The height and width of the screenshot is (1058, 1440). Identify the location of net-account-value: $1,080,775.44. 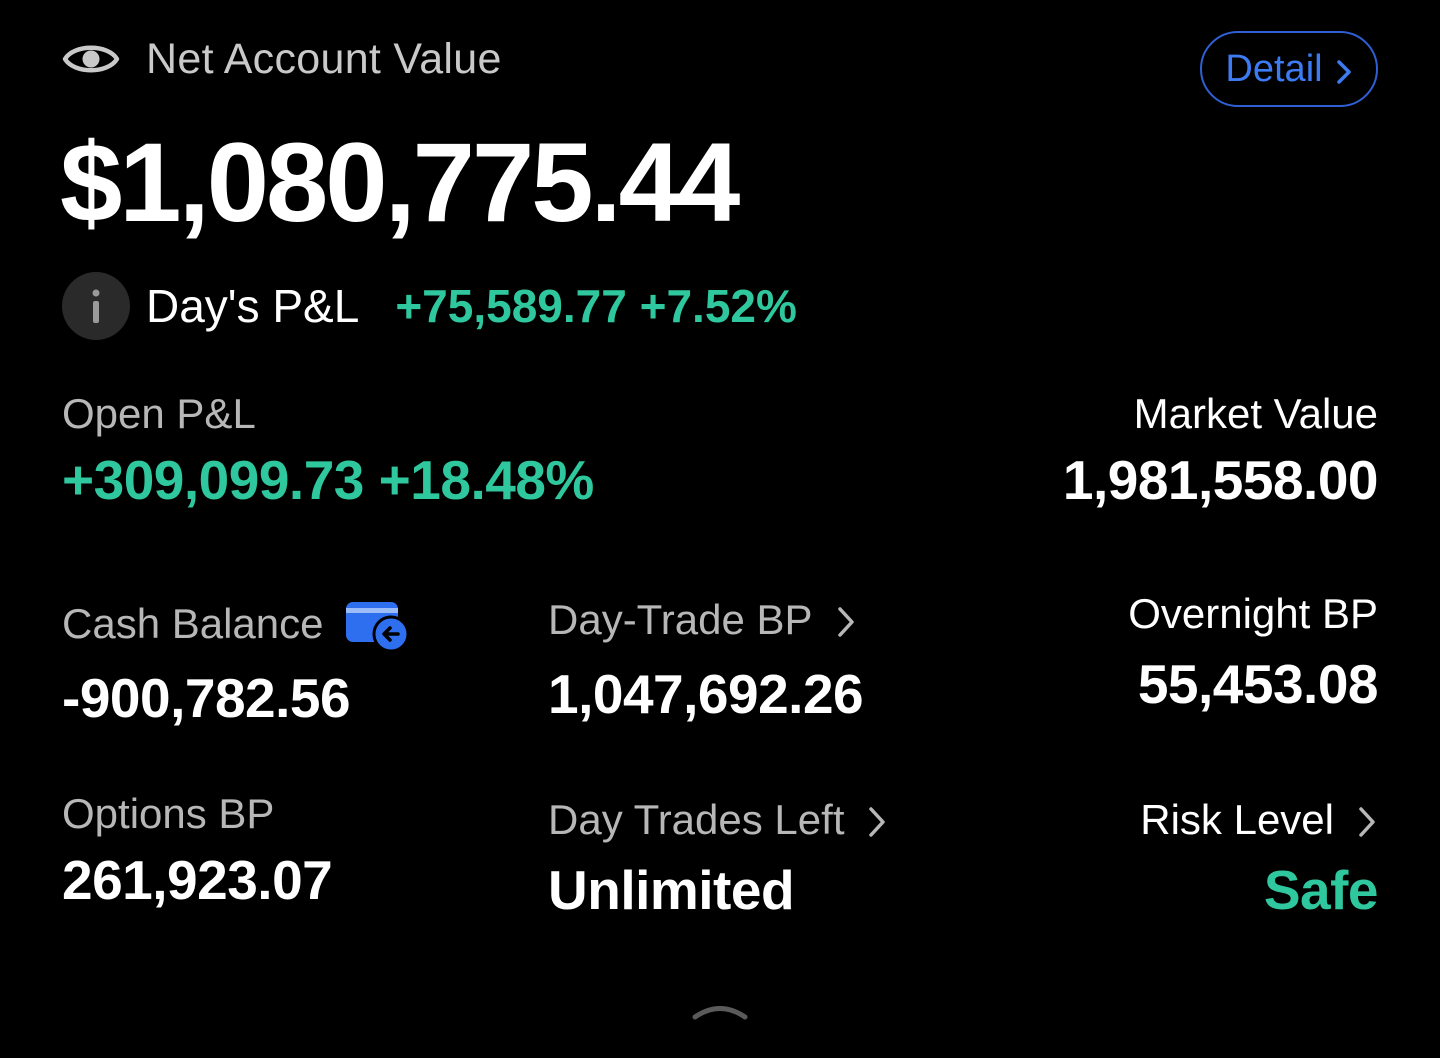
(400, 182).